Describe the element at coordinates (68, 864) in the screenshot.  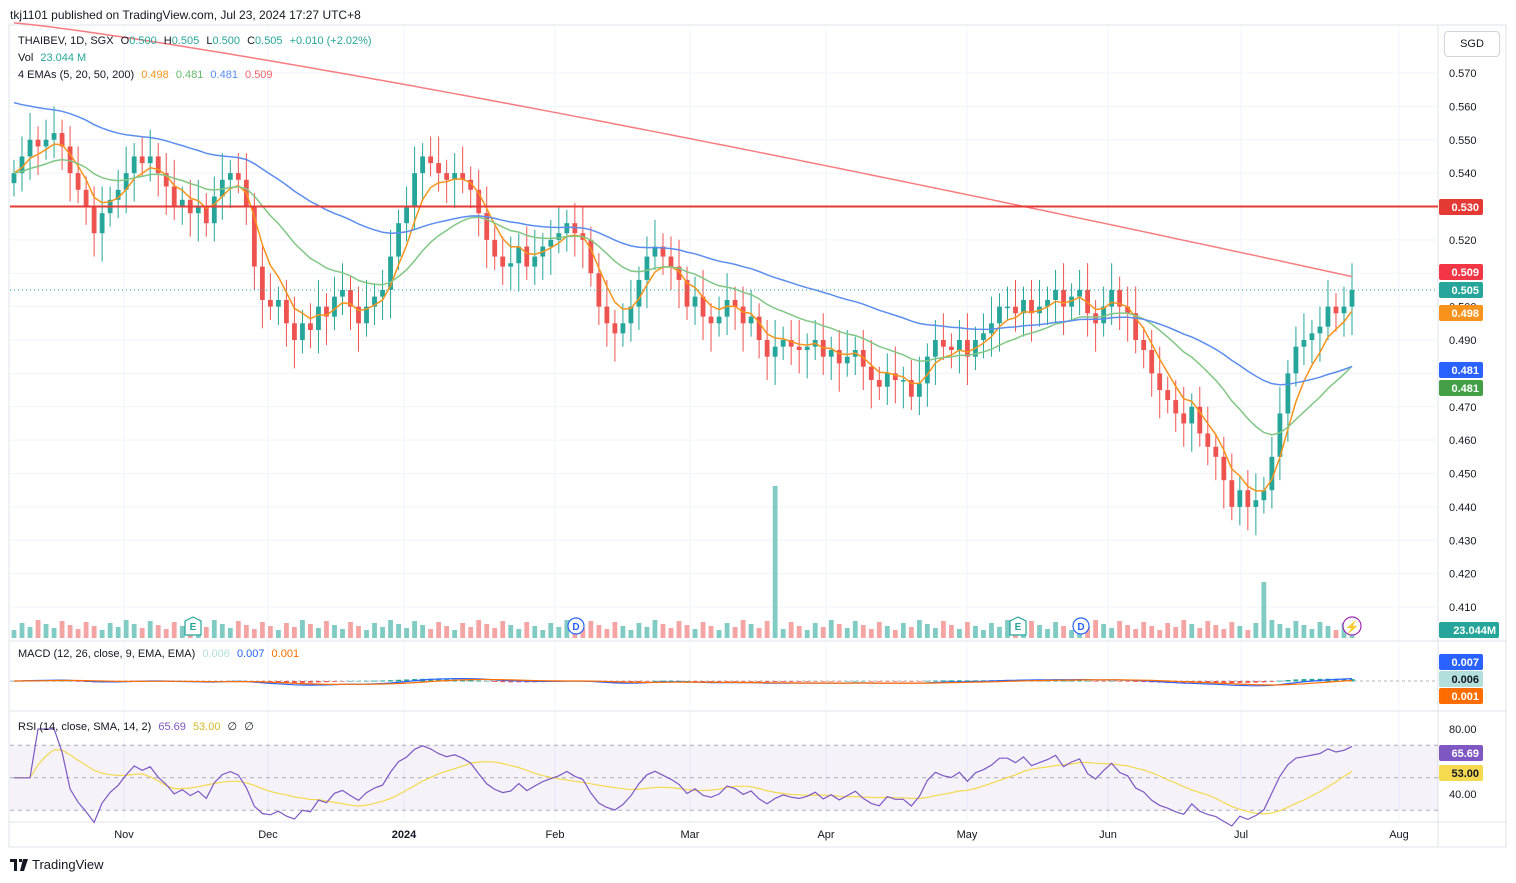
I see `brand-name: TradingView` at that location.